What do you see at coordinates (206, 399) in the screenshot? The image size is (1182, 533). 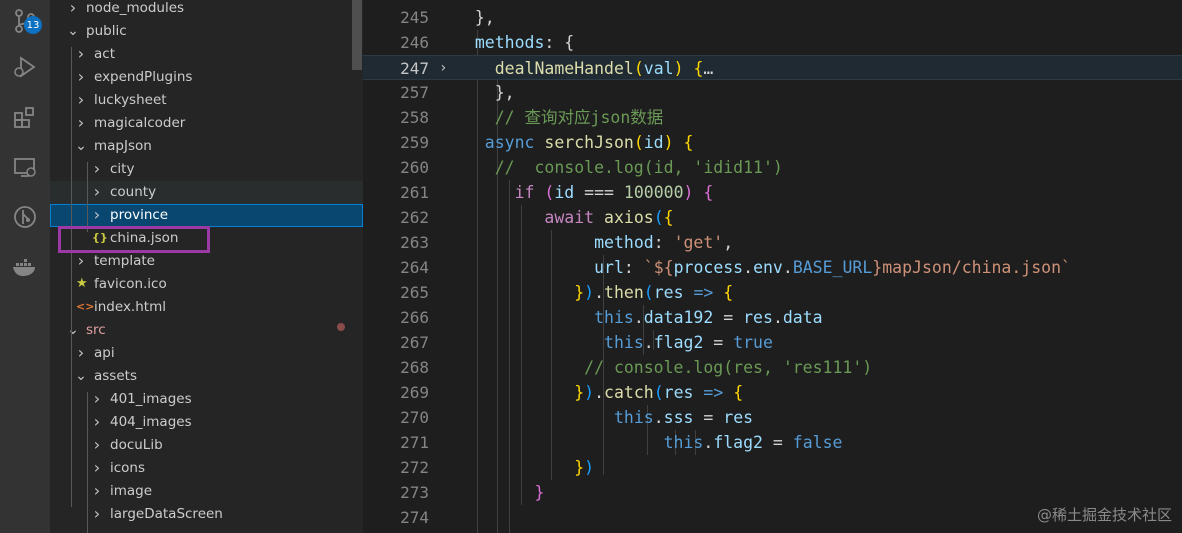 I see `tree-folder: › 401_images` at bounding box center [206, 399].